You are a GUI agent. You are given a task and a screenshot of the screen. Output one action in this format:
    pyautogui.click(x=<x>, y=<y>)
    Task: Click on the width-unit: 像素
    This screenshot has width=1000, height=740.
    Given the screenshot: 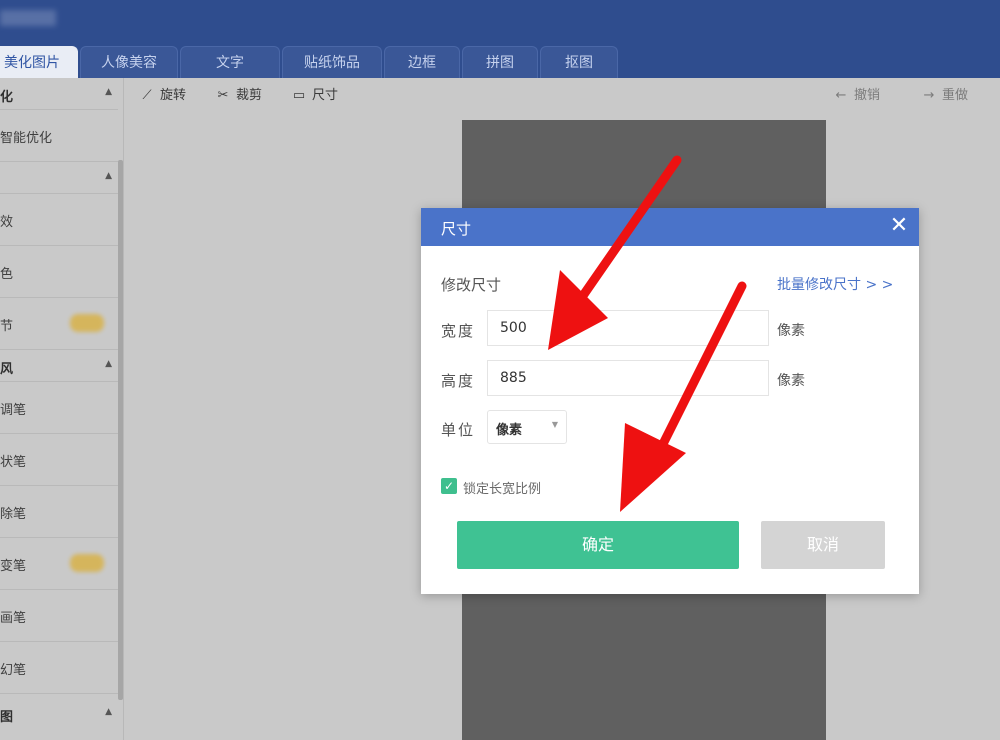 What is the action you would take?
    pyautogui.click(x=791, y=331)
    